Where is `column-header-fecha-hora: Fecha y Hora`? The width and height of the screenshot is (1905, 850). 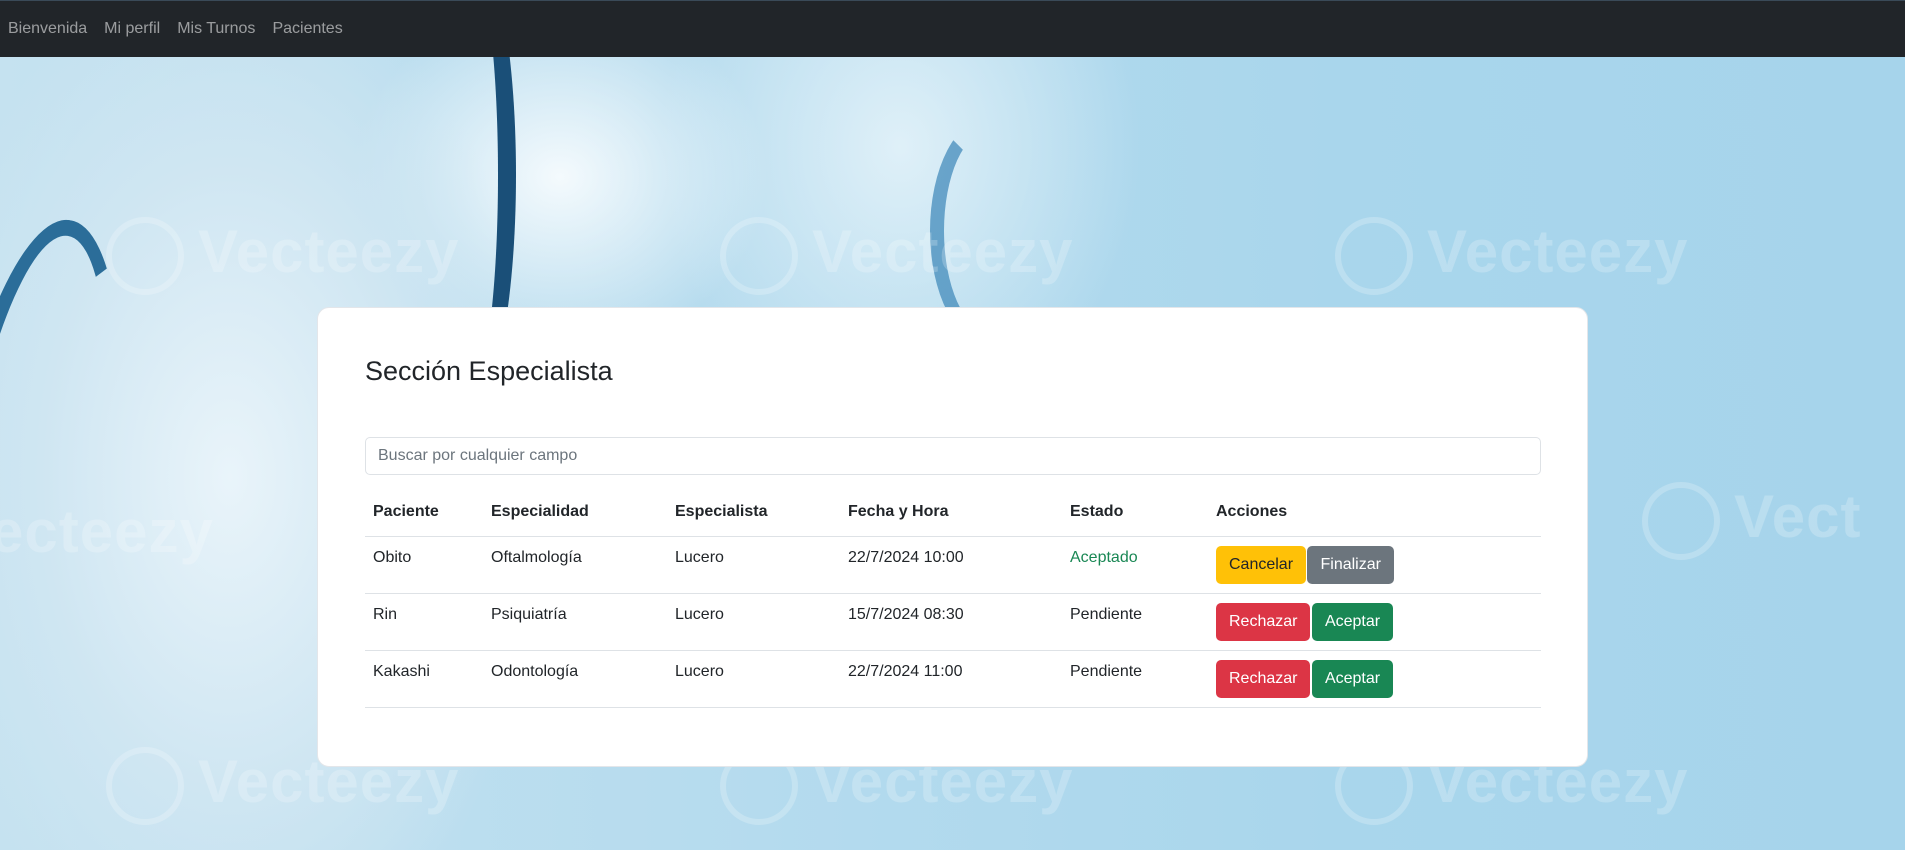 column-header-fecha-hora: Fecha y Hora is located at coordinates (951, 513).